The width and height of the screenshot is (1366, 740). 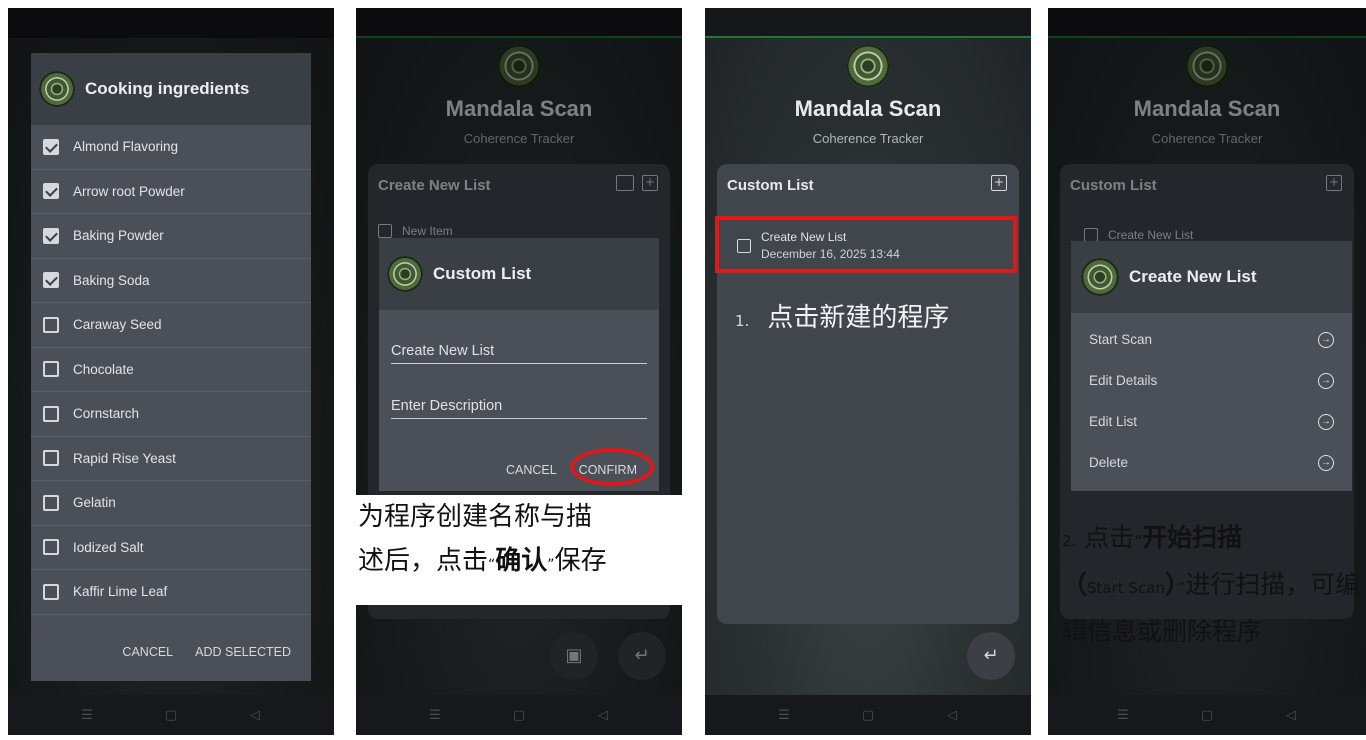 What do you see at coordinates (482, 561) in the screenshot?
I see `caption-line-2: 述后，点击“确认”保存` at bounding box center [482, 561].